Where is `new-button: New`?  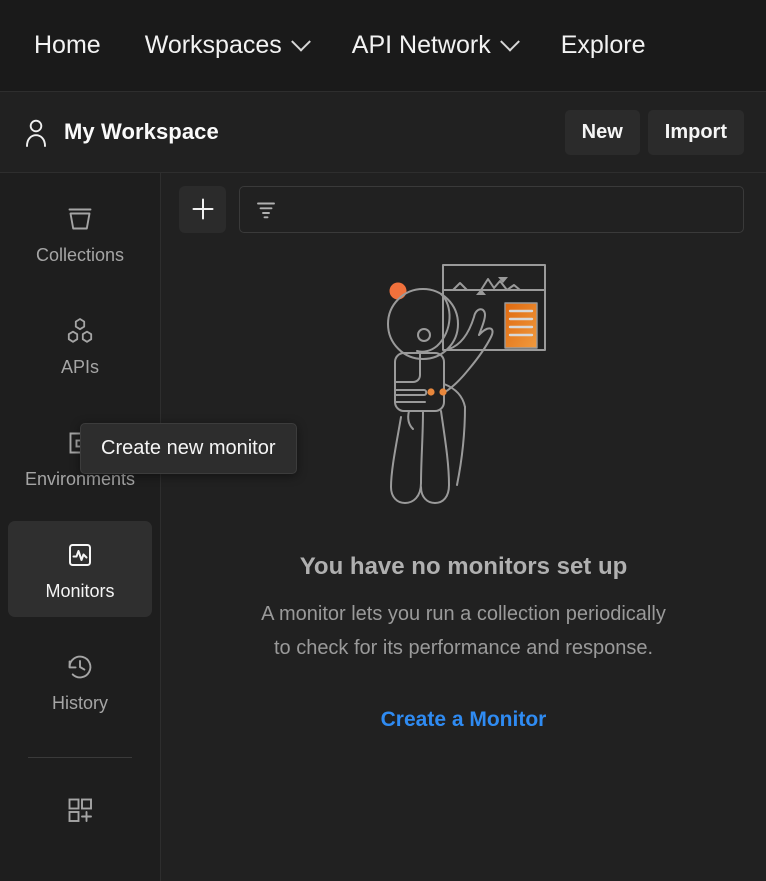
new-button: New is located at coordinates (602, 132).